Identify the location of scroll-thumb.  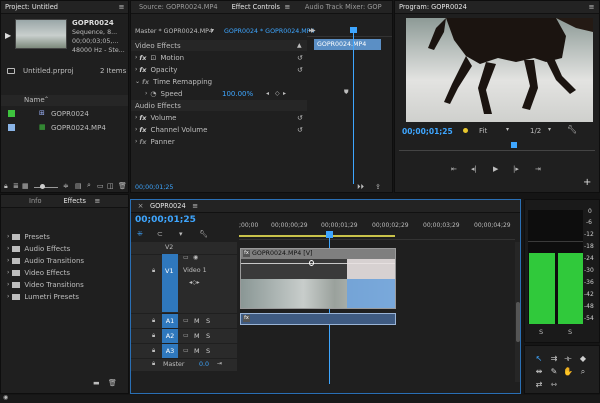
(518, 322).